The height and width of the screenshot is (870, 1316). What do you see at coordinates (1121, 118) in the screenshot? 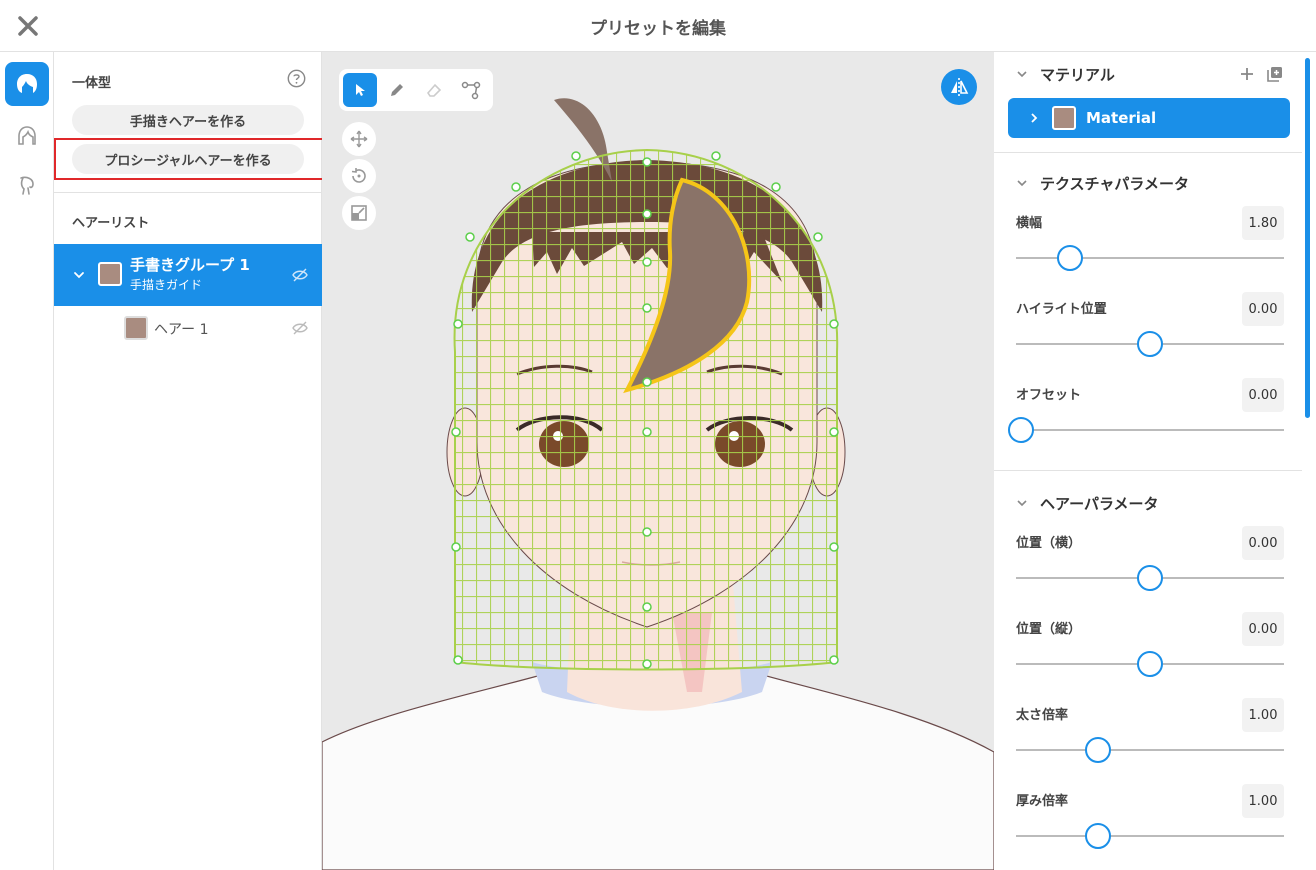
I see `material-name: Material` at bounding box center [1121, 118].